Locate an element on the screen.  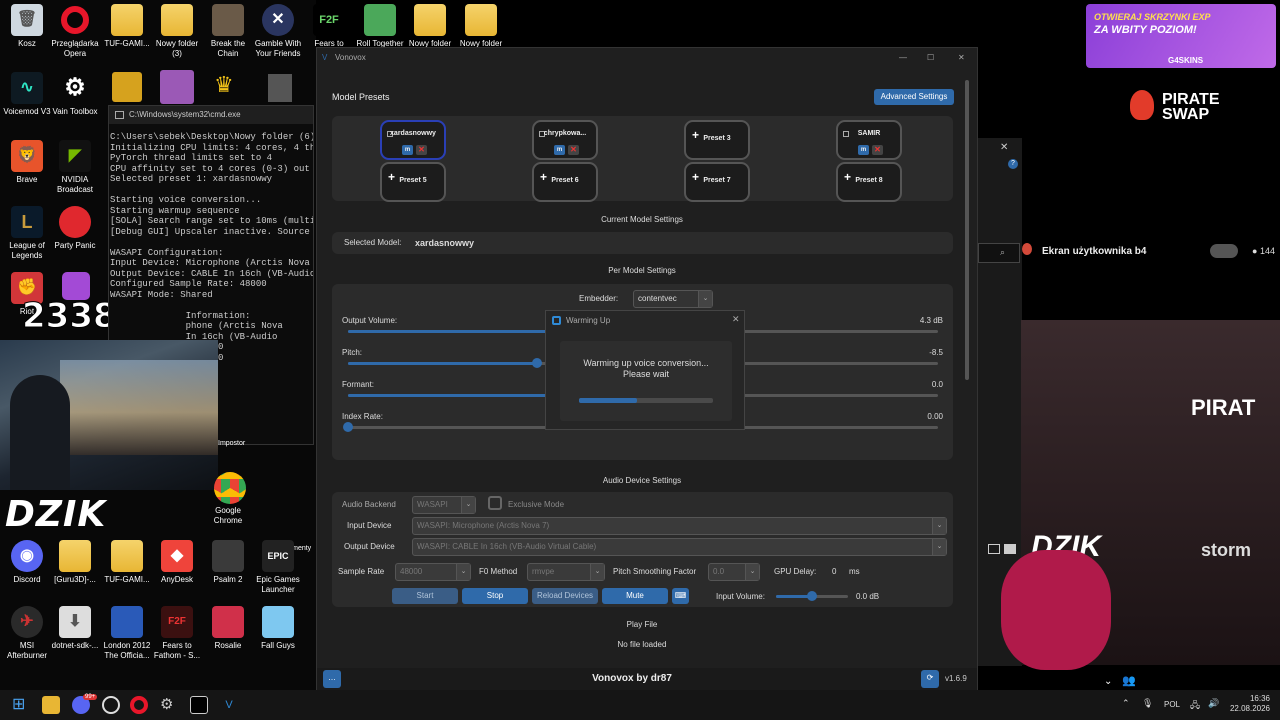
layout-icon is located at coordinates (994, 549).